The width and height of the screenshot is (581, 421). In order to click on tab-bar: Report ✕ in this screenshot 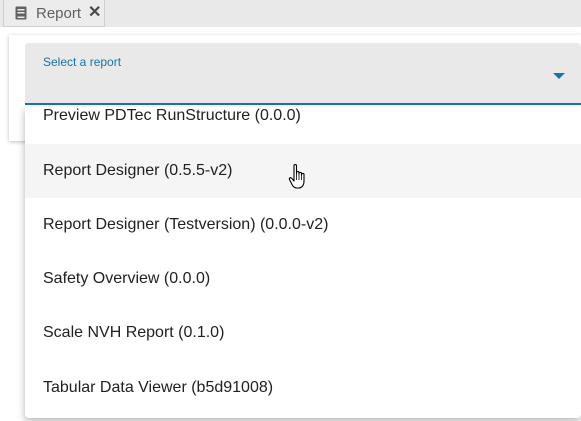, I will do `click(290, 13)`.